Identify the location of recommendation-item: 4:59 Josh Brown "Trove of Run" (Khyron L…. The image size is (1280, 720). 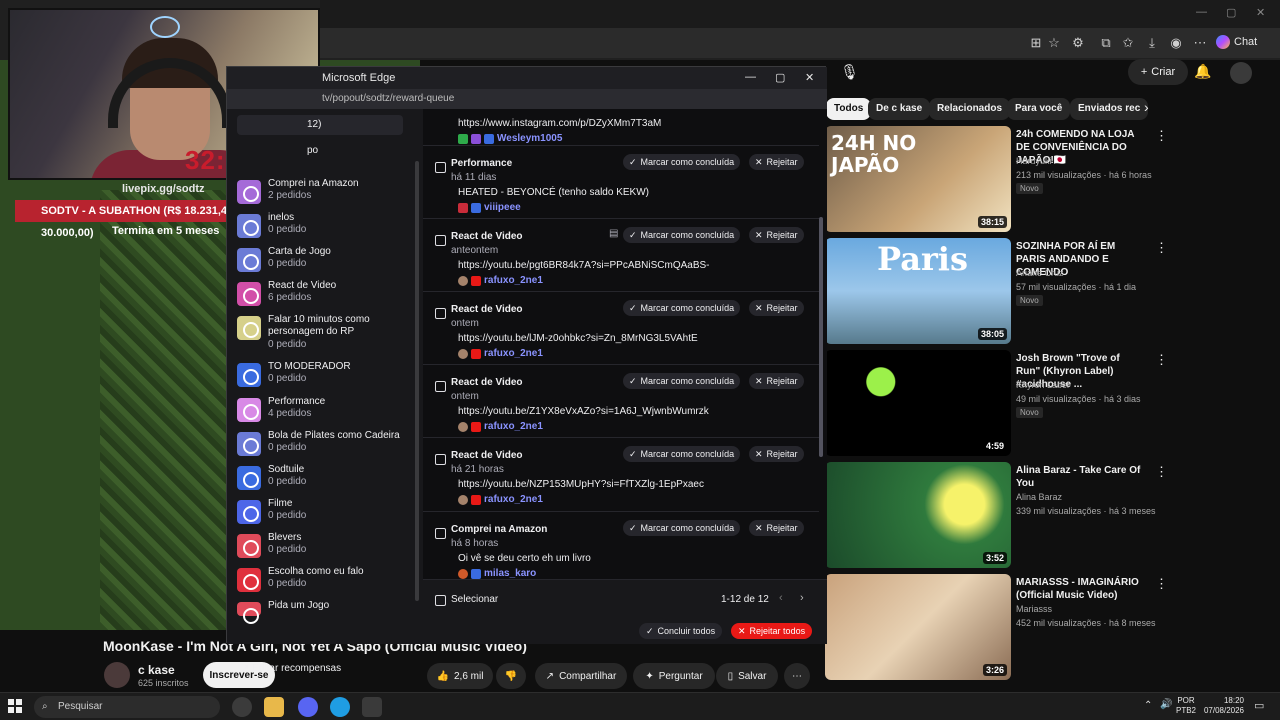
(1045, 404).